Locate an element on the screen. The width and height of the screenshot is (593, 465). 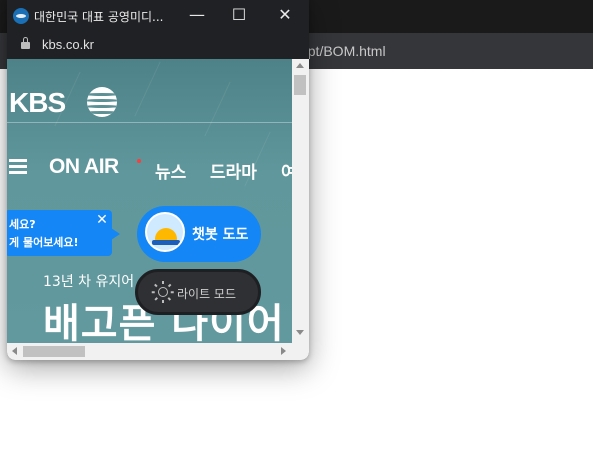
maximize-button: ☐ is located at coordinates (239, 15).